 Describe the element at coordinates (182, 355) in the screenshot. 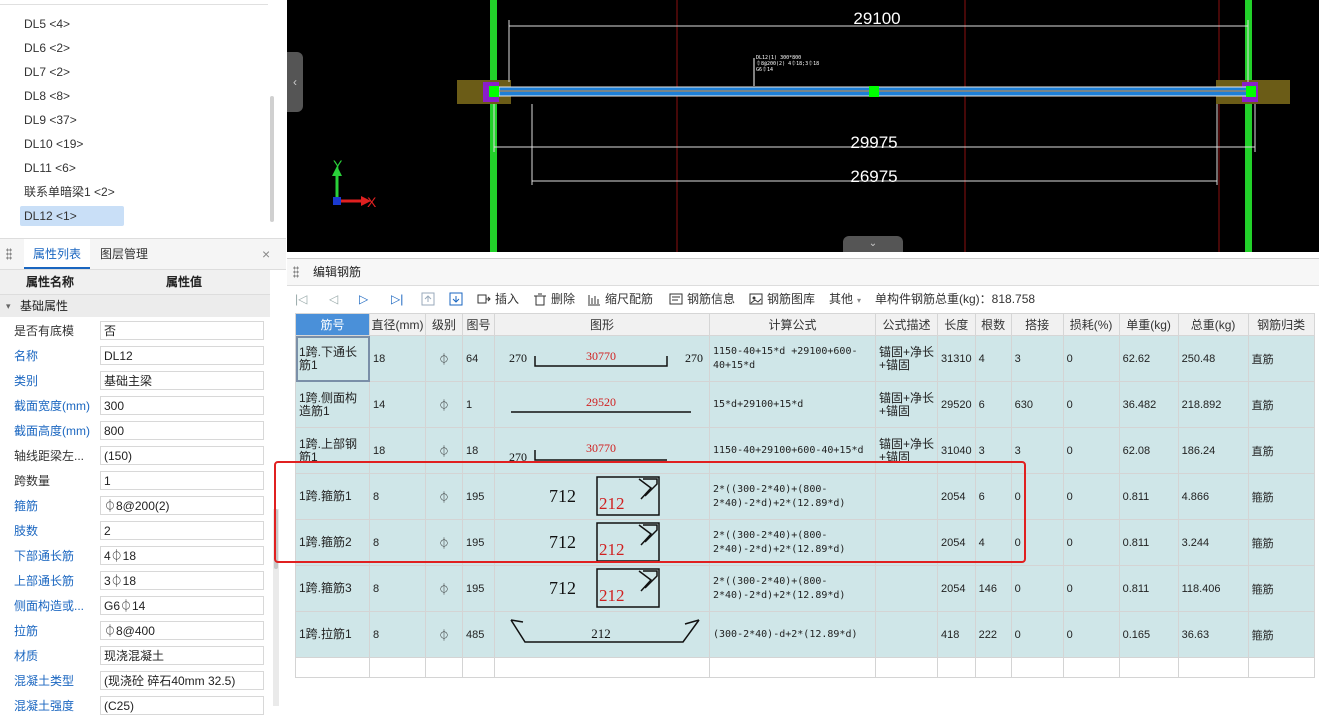

I see `property-value-field: DL12` at that location.